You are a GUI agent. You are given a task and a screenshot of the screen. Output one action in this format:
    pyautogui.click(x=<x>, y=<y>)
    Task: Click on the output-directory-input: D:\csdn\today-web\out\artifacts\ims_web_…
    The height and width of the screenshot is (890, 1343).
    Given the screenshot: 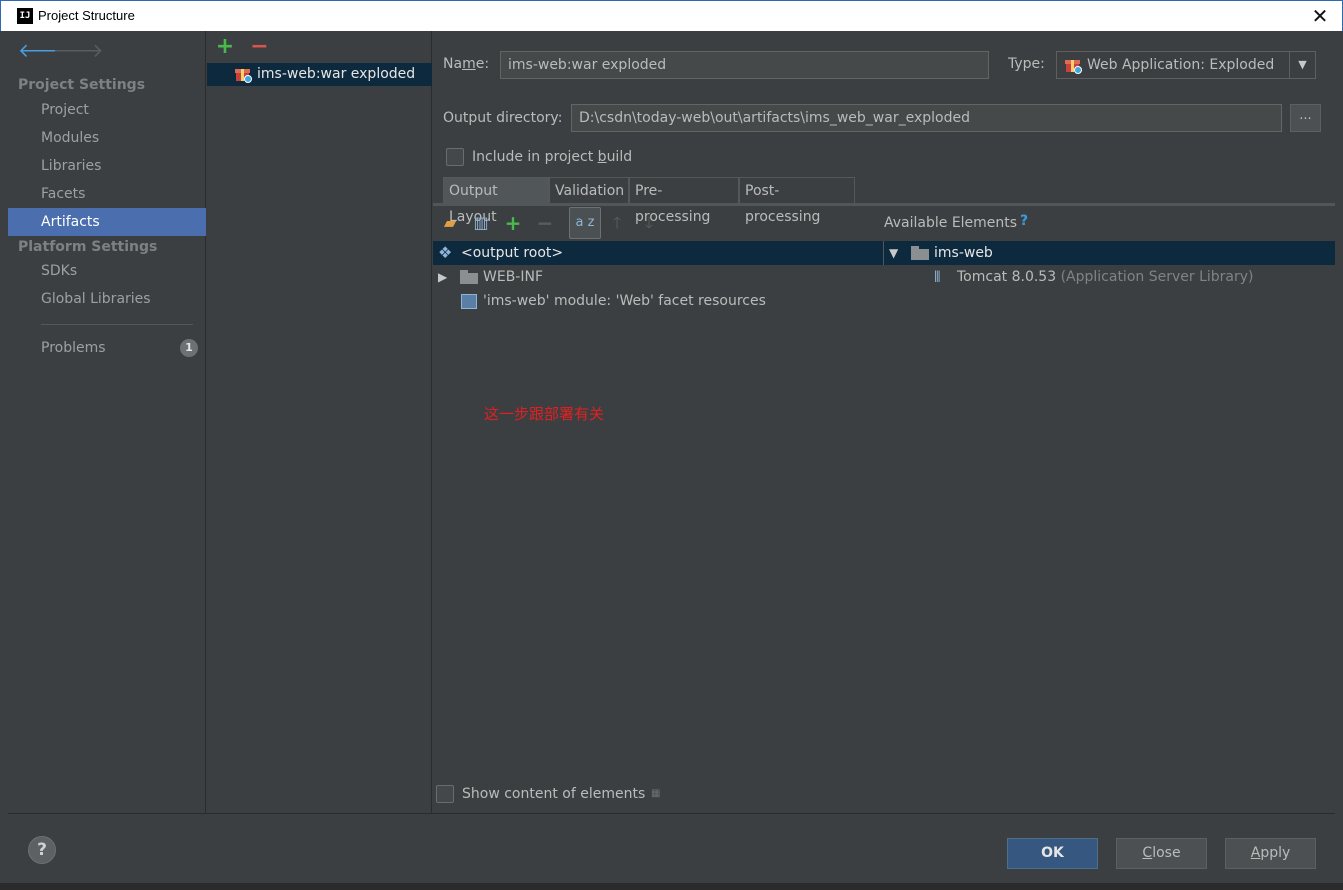 What is the action you would take?
    pyautogui.click(x=926, y=118)
    